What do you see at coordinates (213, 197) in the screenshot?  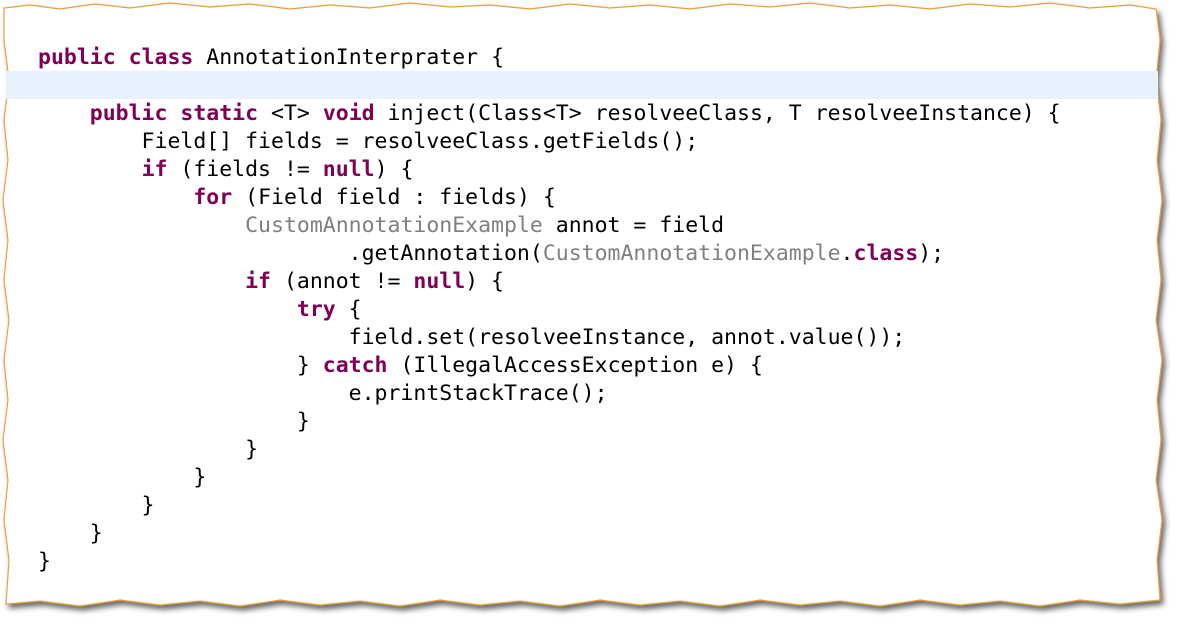 I see `code-keyword: for` at bounding box center [213, 197].